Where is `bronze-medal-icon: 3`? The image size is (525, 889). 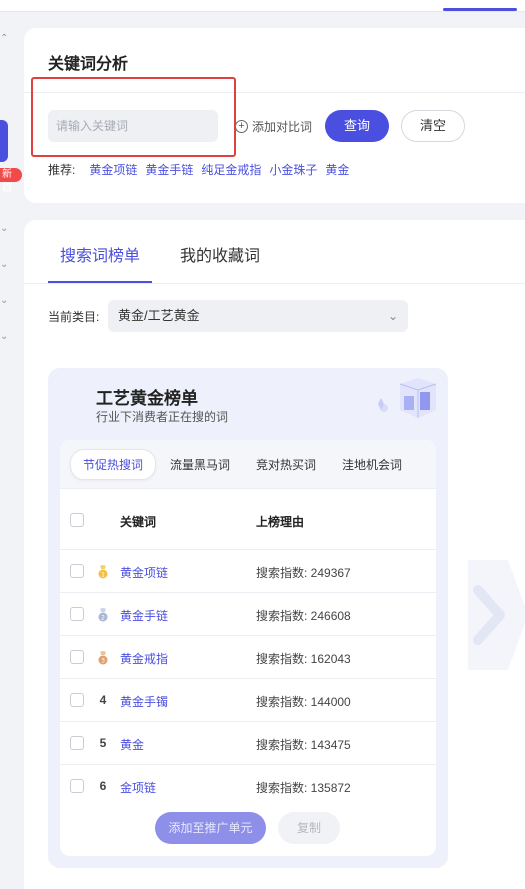 bronze-medal-icon: 3 is located at coordinates (103, 658).